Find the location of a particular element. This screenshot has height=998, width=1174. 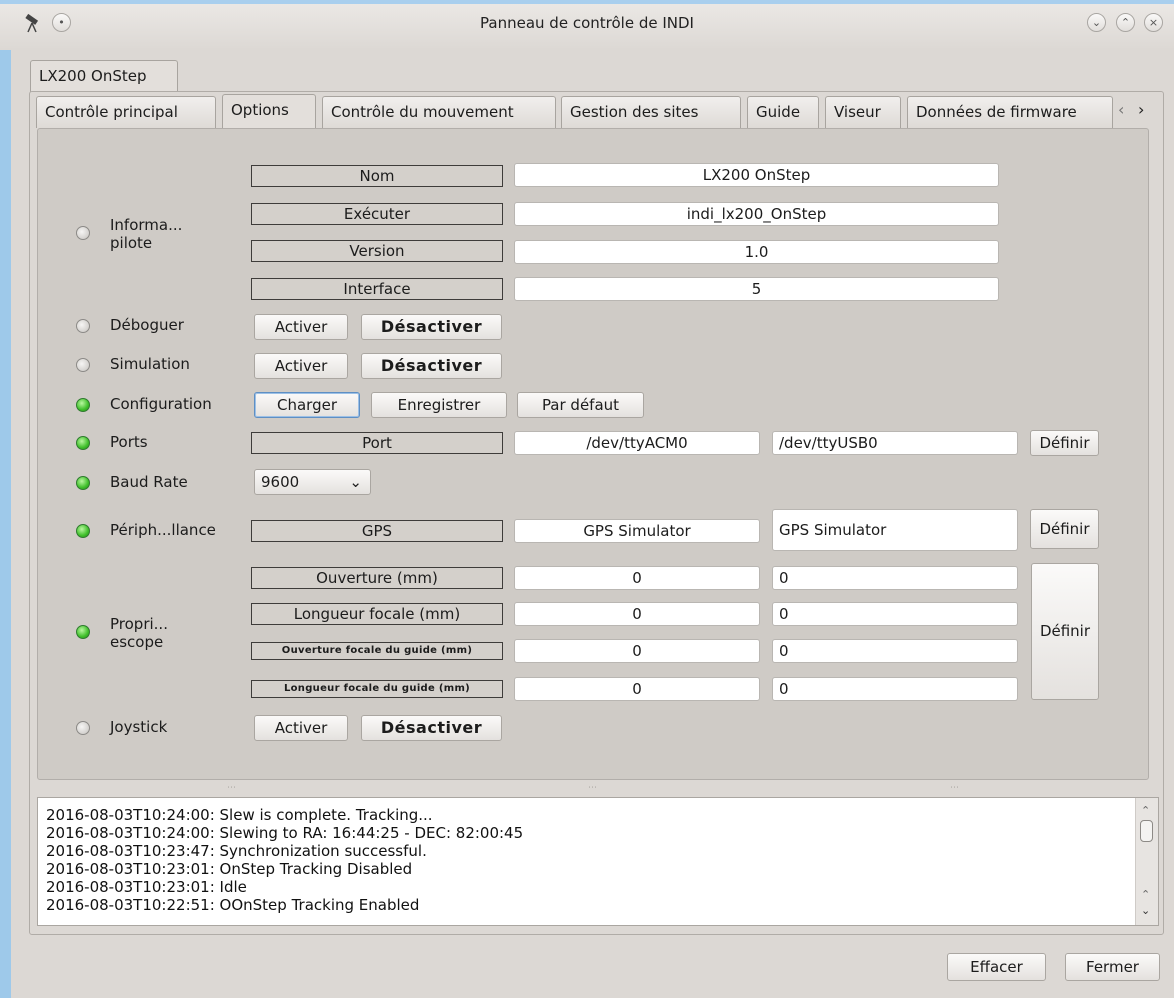

joystick-label: Joystick is located at coordinates (139, 727).